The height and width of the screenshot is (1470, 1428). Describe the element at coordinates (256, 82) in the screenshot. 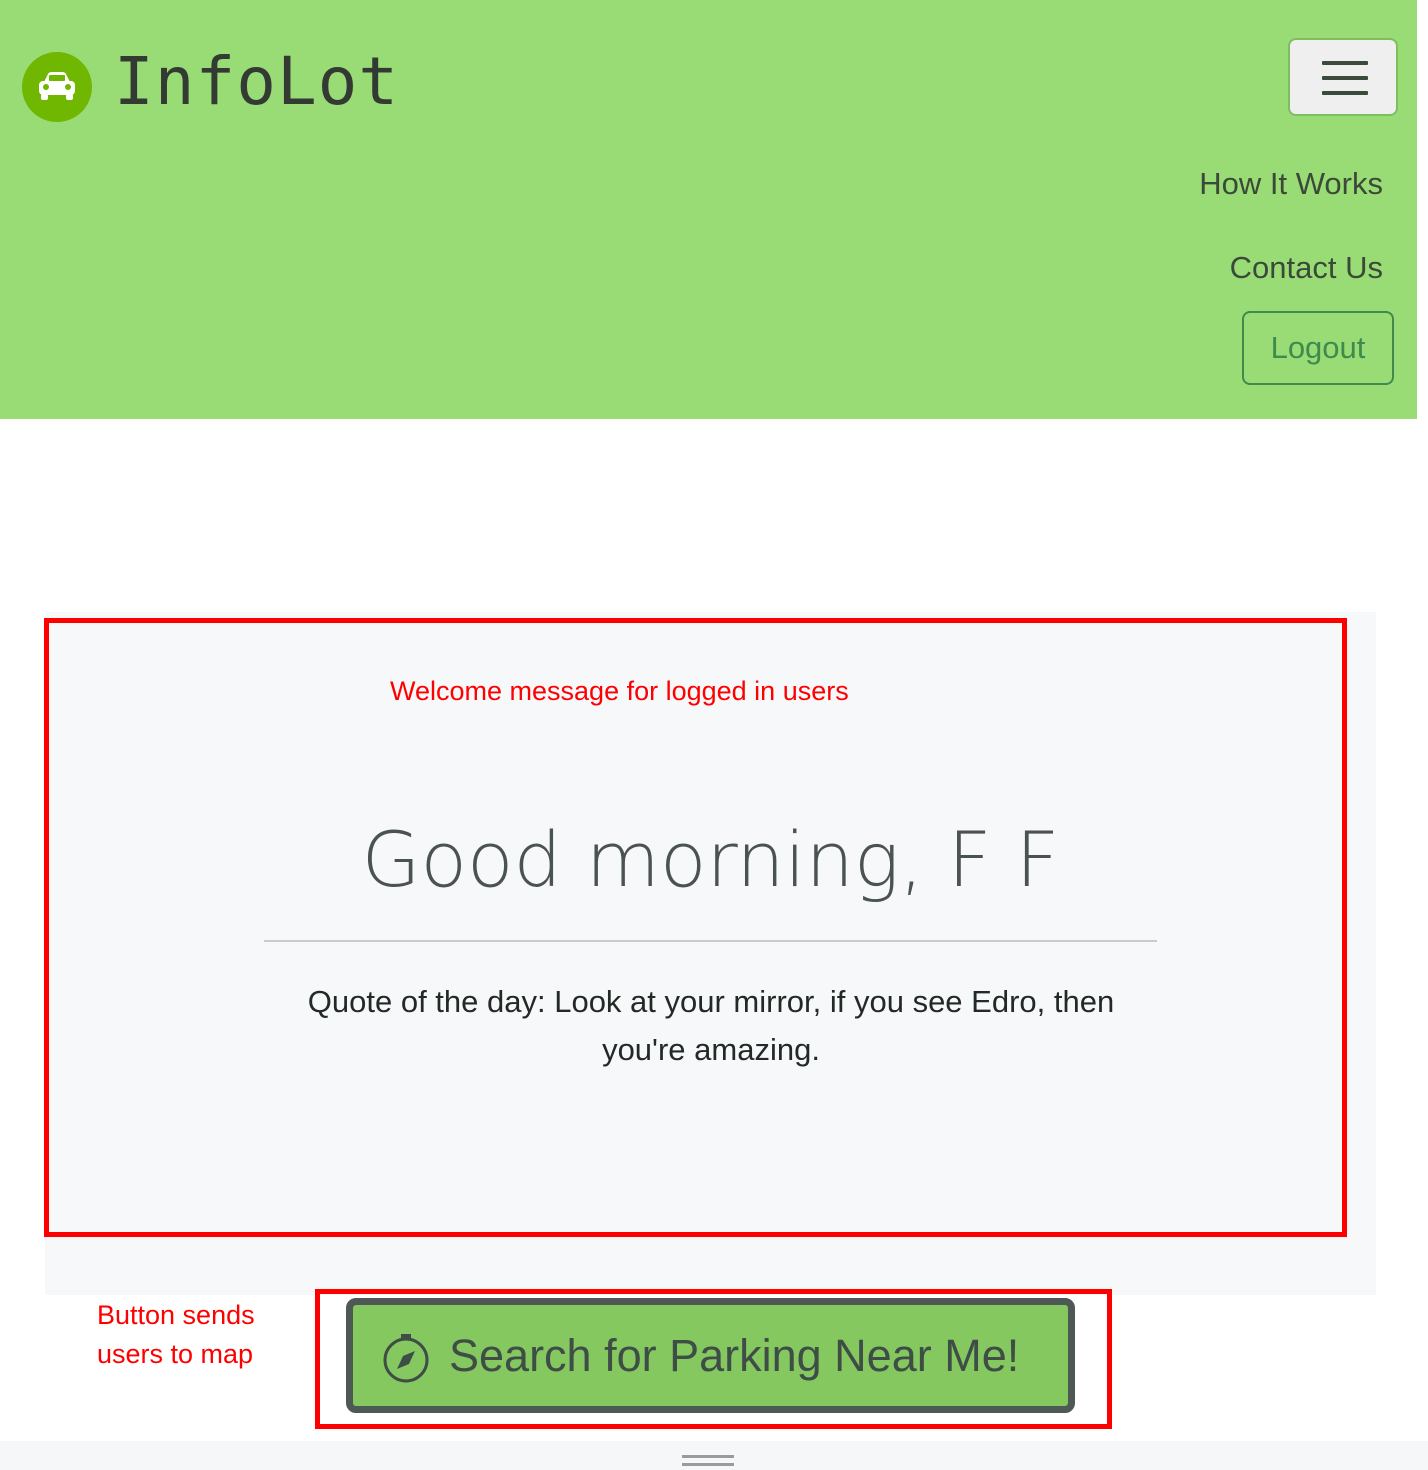

I see `brand-name: InfoLot` at that location.